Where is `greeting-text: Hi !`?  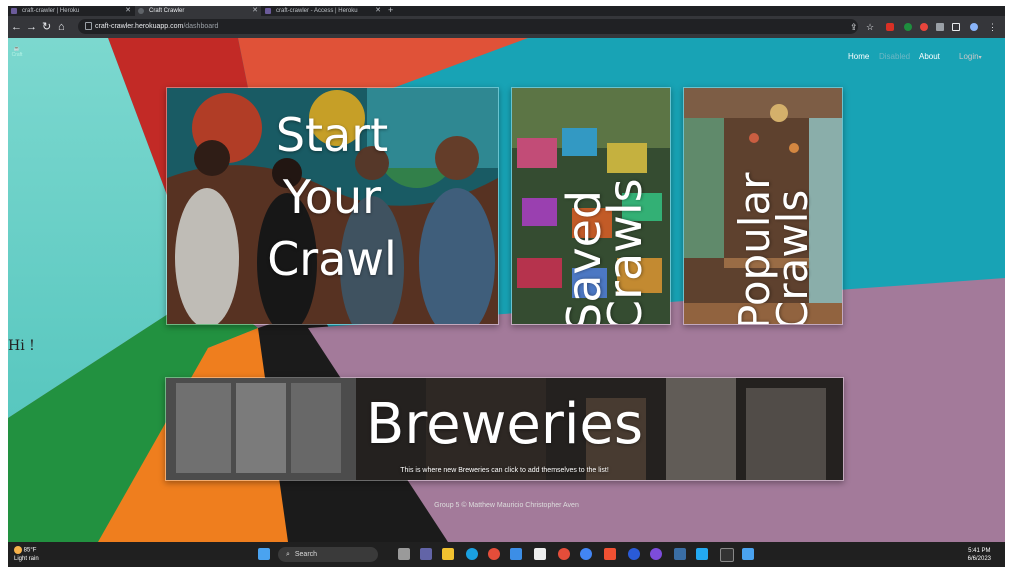 greeting-text: Hi ! is located at coordinates (21, 346).